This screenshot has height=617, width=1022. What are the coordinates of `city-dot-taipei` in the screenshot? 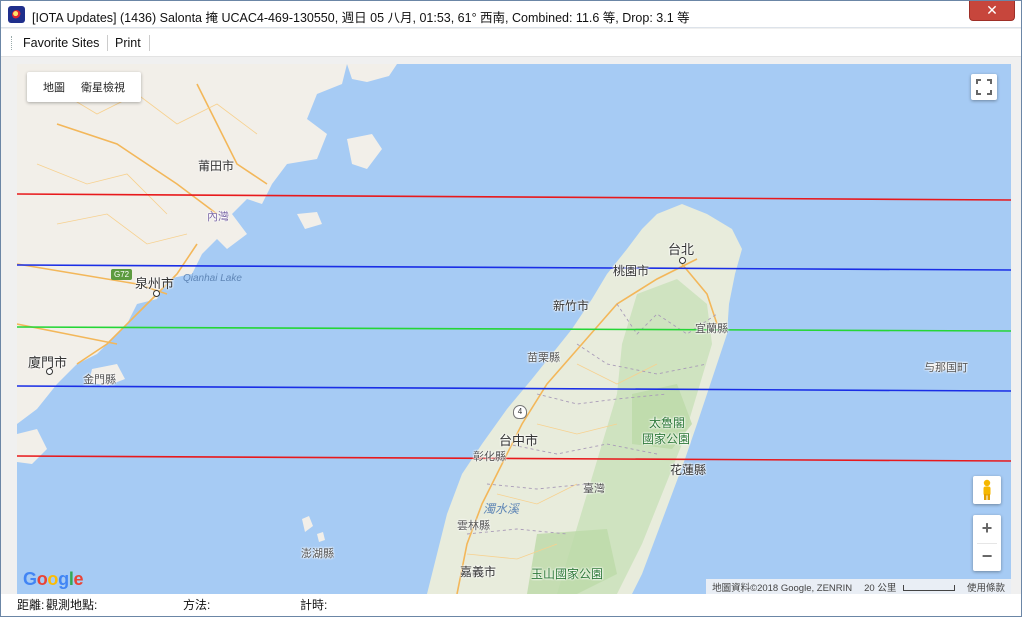 It's located at (682, 260).